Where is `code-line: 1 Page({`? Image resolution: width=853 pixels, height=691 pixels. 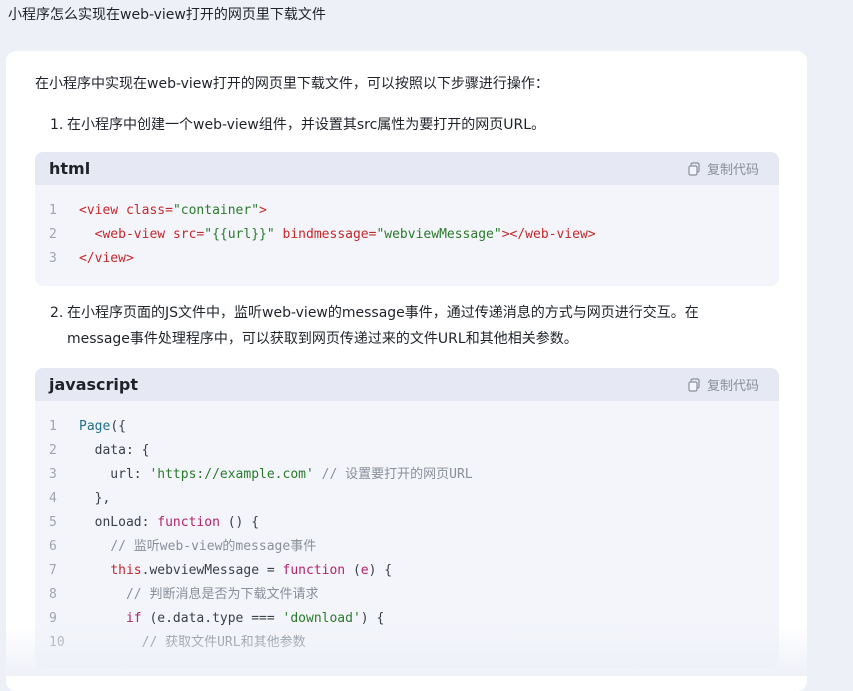
code-line: 1 Page({ is located at coordinates (407, 427).